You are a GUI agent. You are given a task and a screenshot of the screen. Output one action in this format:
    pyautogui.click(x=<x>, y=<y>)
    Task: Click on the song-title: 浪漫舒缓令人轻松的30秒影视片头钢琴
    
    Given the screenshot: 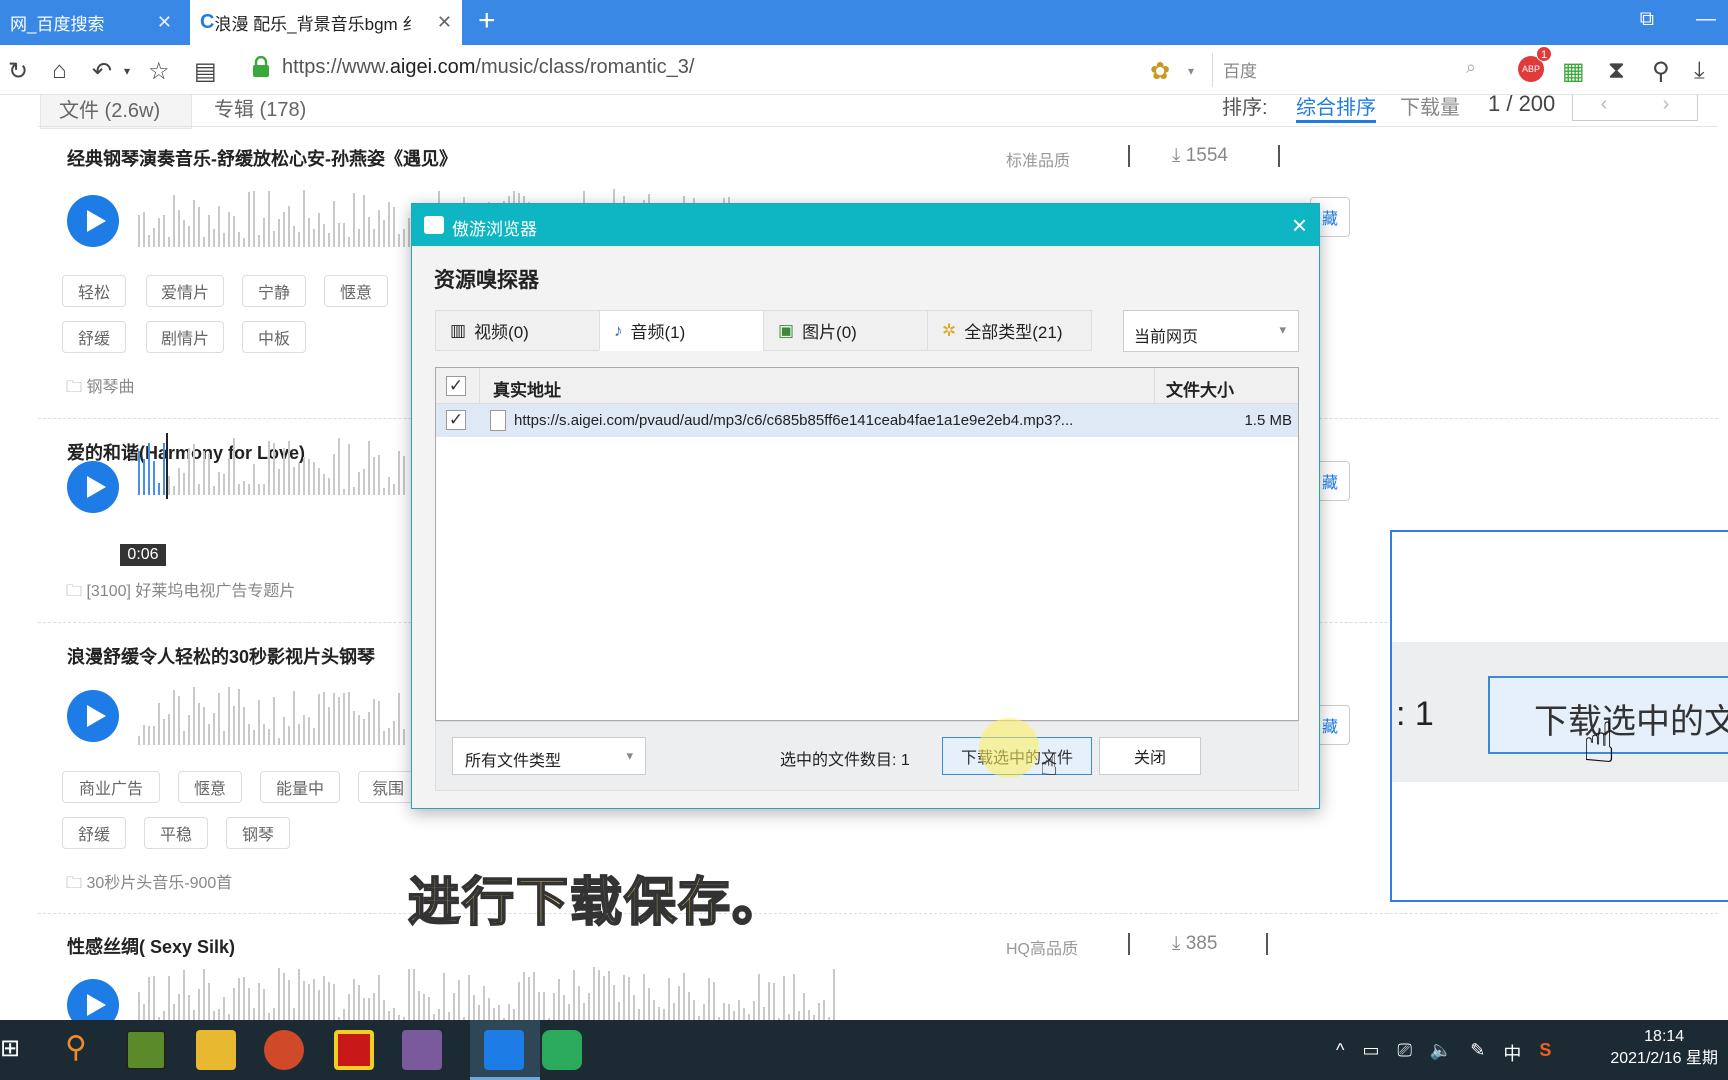 What is the action you would take?
    pyautogui.click(x=221, y=656)
    